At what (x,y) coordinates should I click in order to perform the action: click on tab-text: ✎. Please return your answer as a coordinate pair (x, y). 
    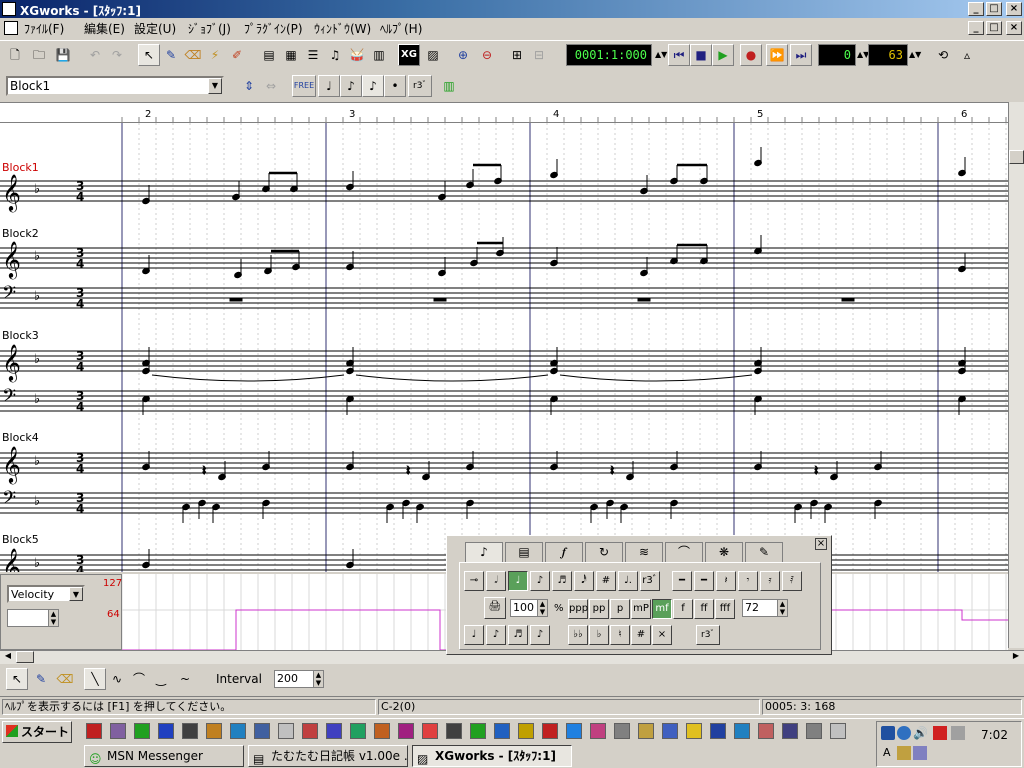
    Looking at the image, I should click on (764, 552).